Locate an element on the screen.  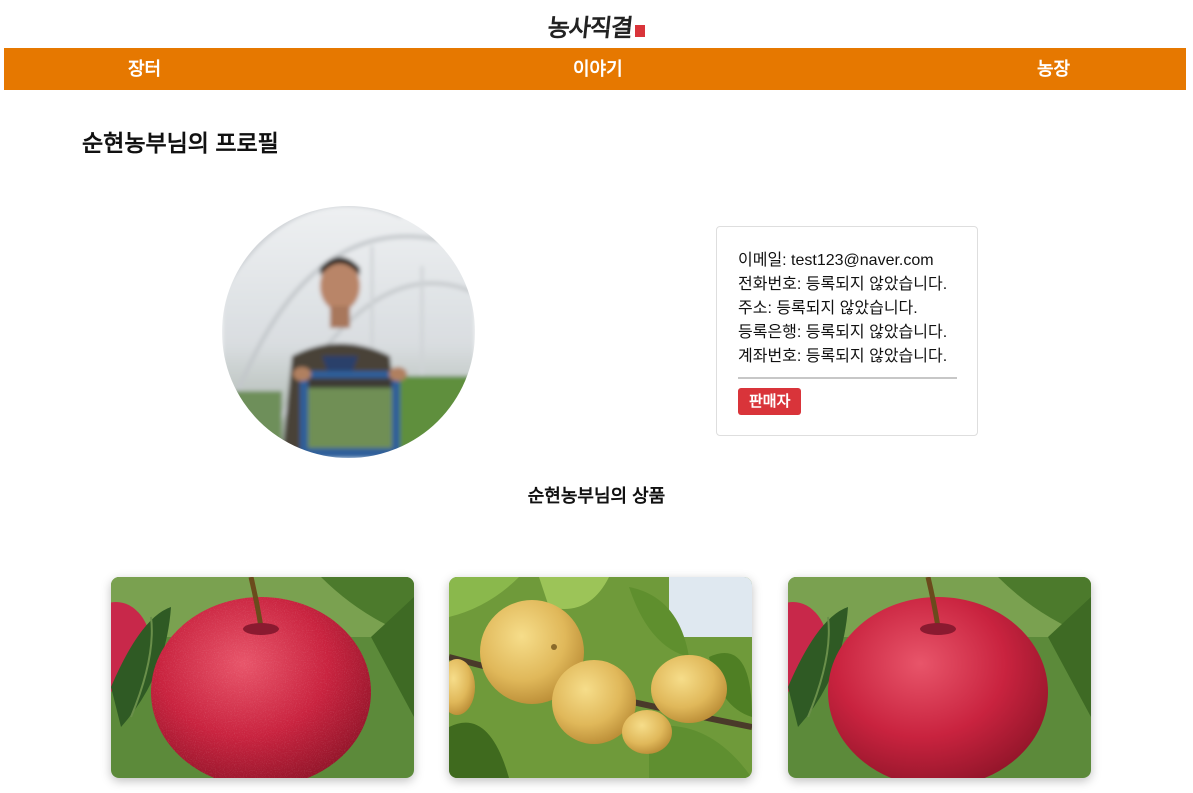
seller-badge: 판매자 is located at coordinates (770, 401).